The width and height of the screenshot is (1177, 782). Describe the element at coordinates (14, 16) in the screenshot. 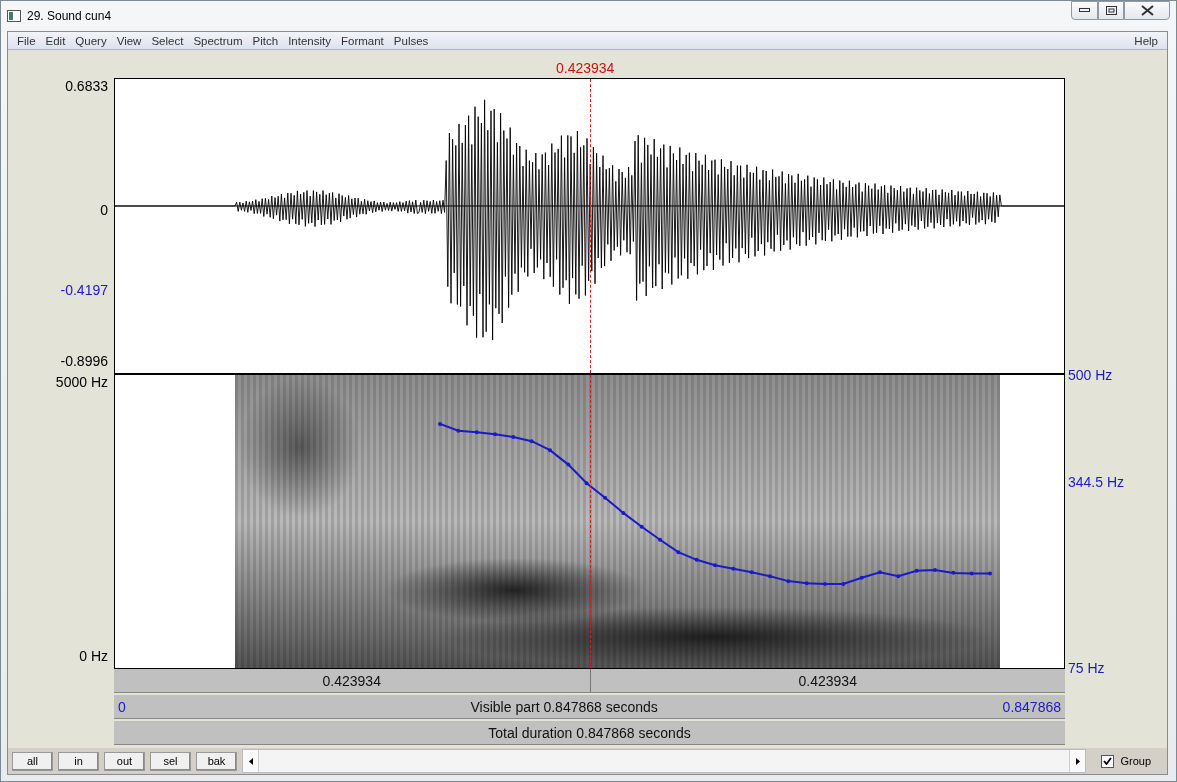

I see `window-app-icon` at that location.